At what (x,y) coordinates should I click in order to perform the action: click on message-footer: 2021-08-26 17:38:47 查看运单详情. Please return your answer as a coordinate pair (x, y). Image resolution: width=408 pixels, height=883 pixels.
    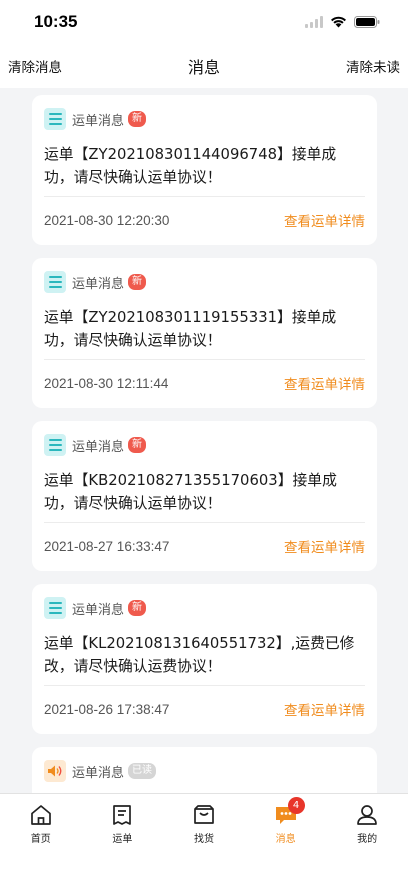
    Looking at the image, I should click on (204, 709).